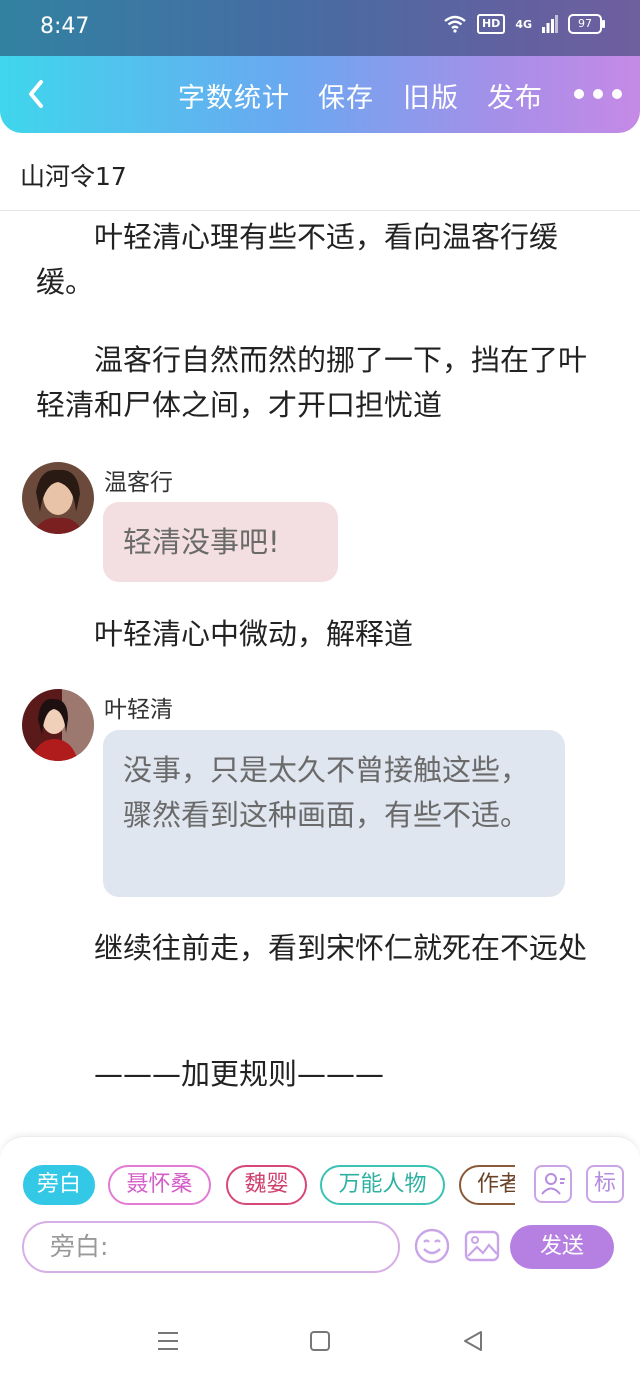 The image size is (640, 1387). Describe the element at coordinates (65, 26) in the screenshot. I see `status-time: 8:47` at that location.